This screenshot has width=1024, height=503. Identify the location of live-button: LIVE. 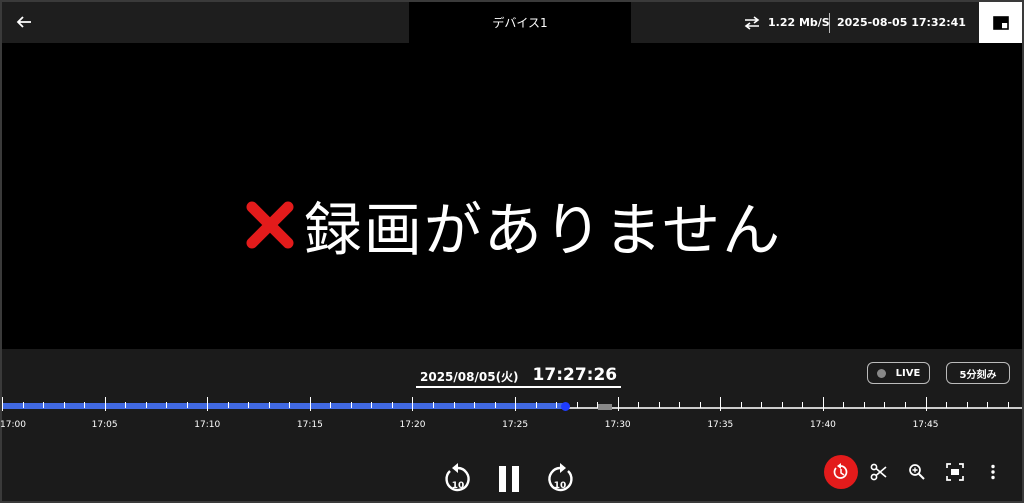
(898, 373).